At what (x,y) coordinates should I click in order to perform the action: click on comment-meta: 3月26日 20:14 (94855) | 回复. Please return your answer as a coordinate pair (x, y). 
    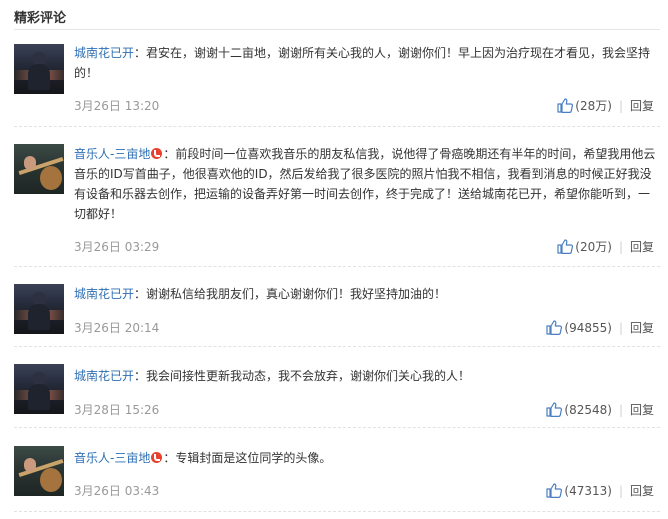
    Looking at the image, I should click on (364, 327).